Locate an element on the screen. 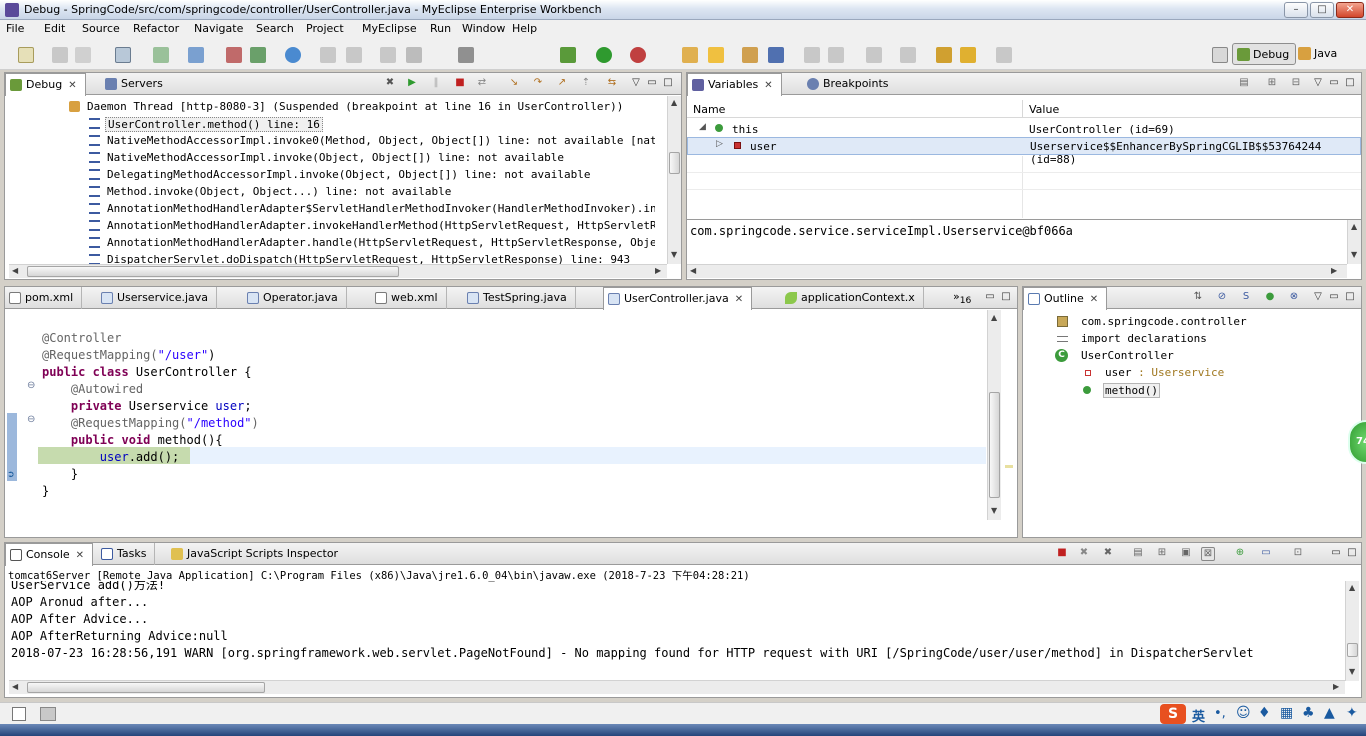 The width and height of the screenshot is (1366, 736). tab-operator-java: Operator.java is located at coordinates (295, 298).